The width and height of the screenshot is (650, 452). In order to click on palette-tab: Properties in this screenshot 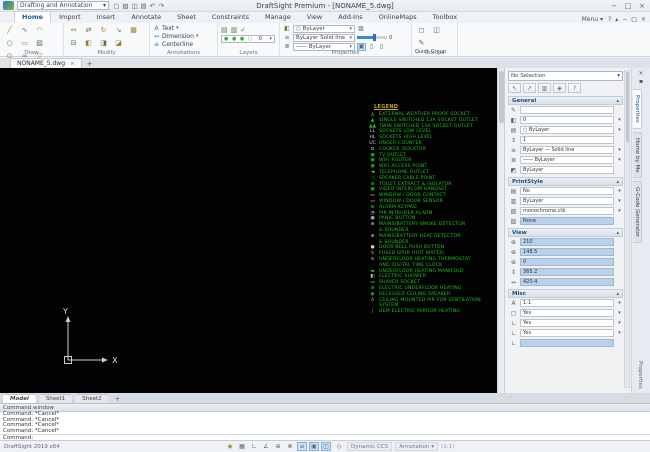, I will do `click(637, 109)`.